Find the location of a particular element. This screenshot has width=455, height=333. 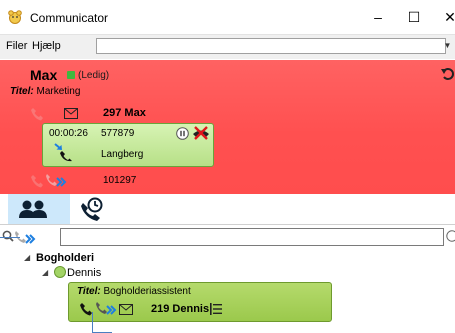

search-input is located at coordinates (252, 237).